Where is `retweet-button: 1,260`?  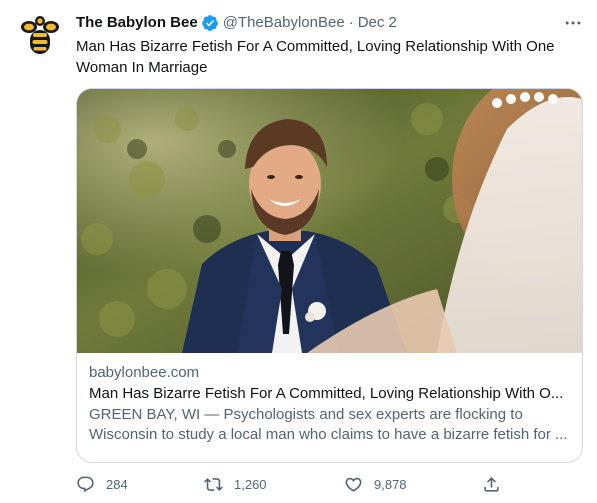
retweet-button: 1,260 is located at coordinates (235, 484).